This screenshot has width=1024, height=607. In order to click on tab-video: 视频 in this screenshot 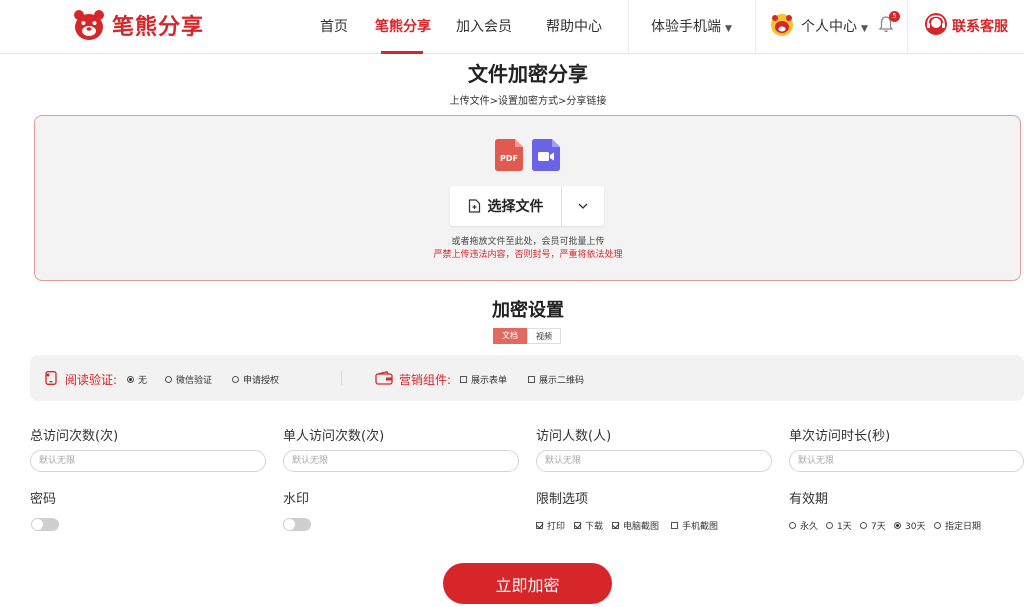, I will do `click(544, 336)`.